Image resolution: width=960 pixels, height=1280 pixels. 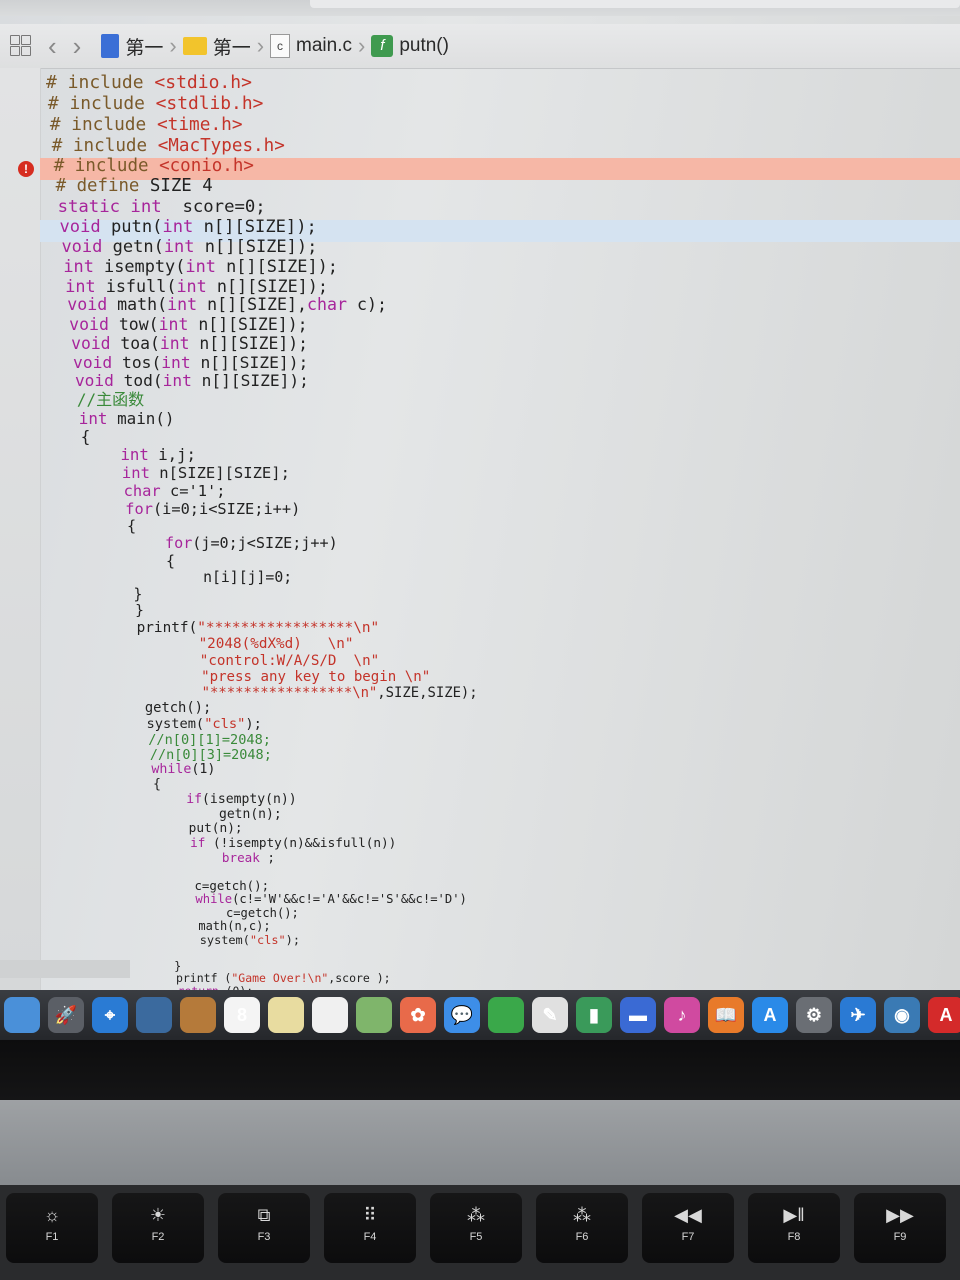 What do you see at coordinates (26, 169) in the screenshot?
I see `error-icon: !` at bounding box center [26, 169].